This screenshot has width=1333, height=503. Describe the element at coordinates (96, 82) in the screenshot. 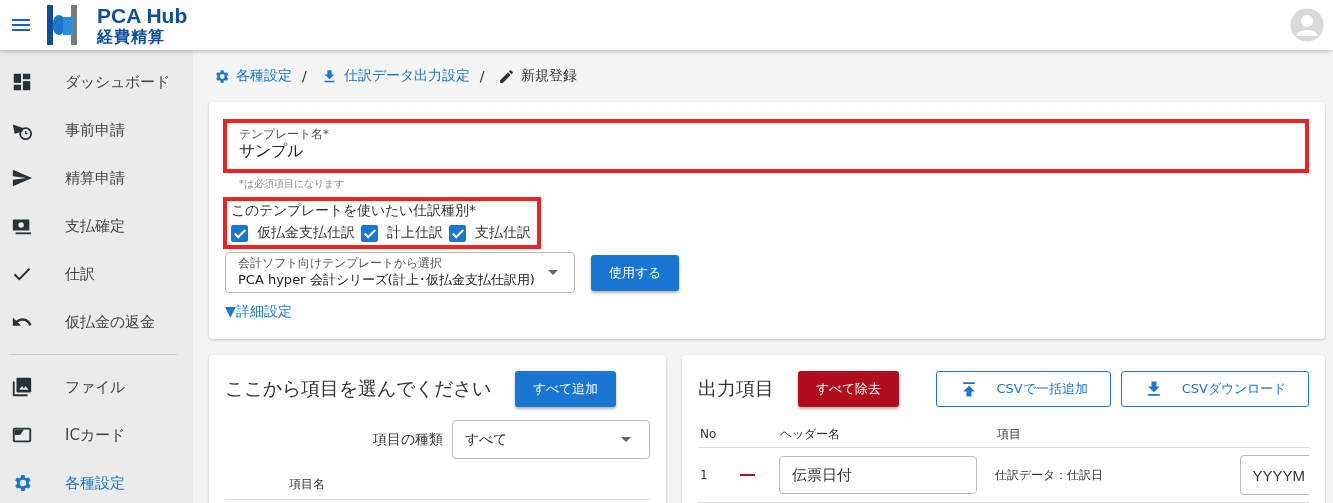

I see `sidebar-item: ダッシュボード` at that location.